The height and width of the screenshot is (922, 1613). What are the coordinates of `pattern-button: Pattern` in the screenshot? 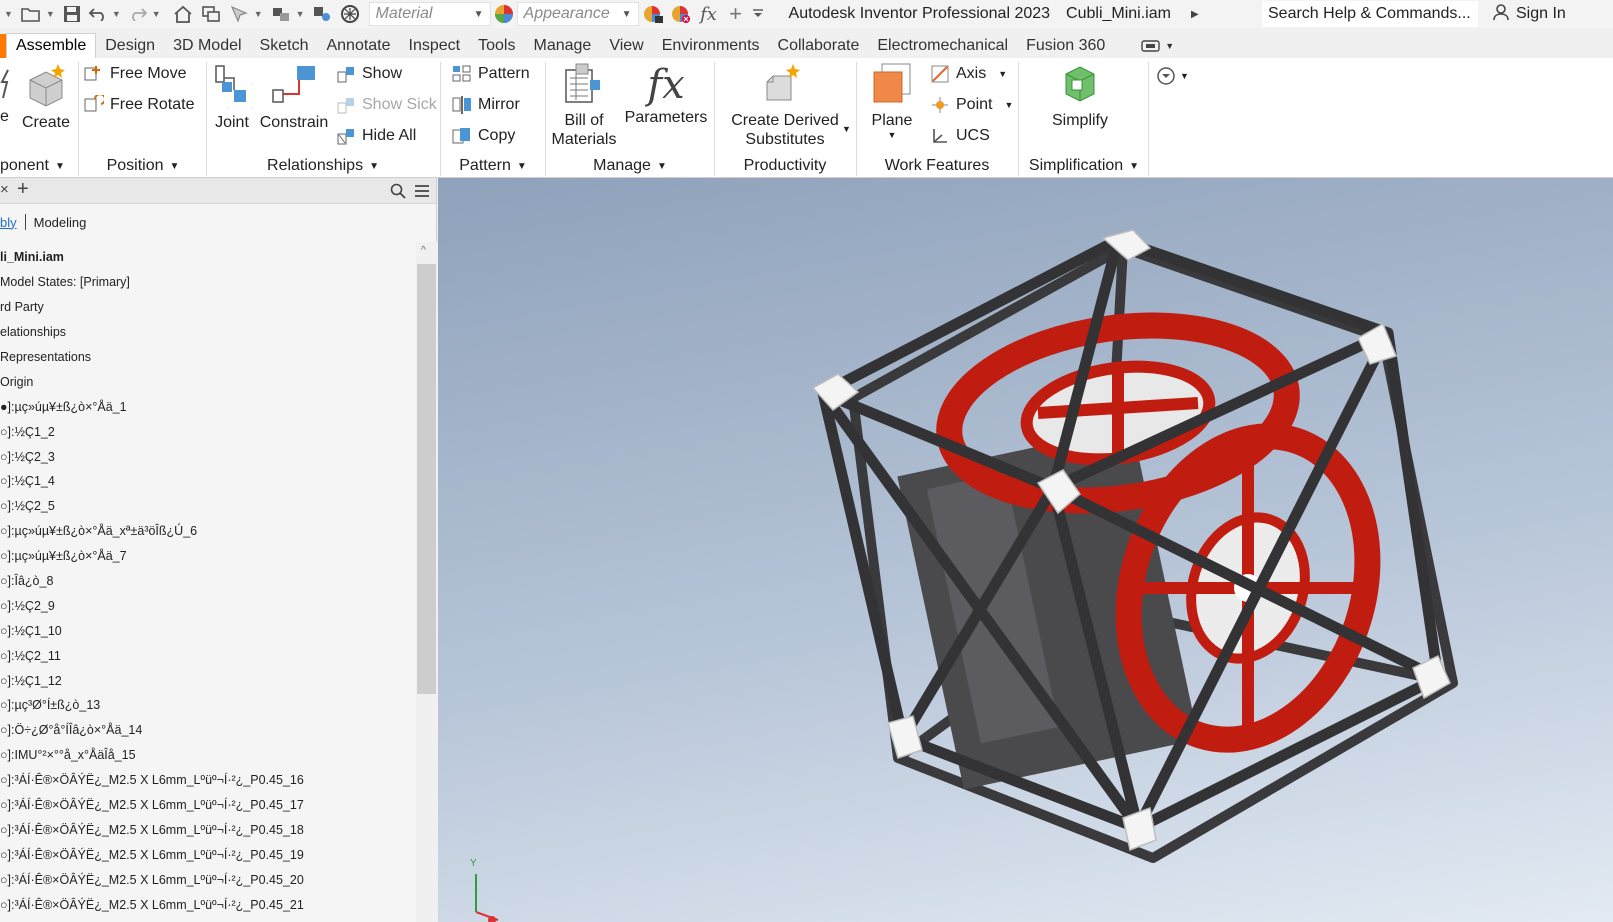 It's located at (491, 74).